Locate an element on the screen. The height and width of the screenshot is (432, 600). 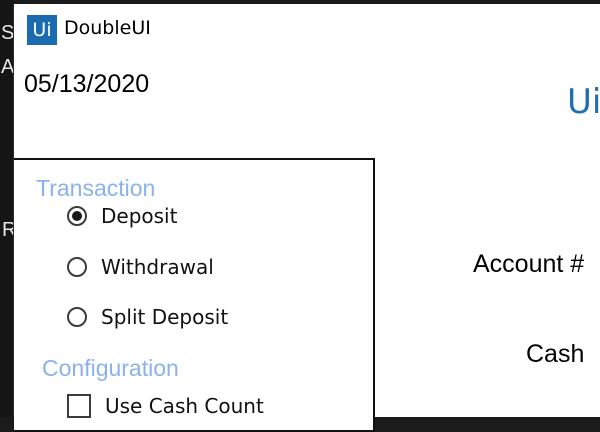
transaction-section-title: Transaction is located at coordinates (96, 188).